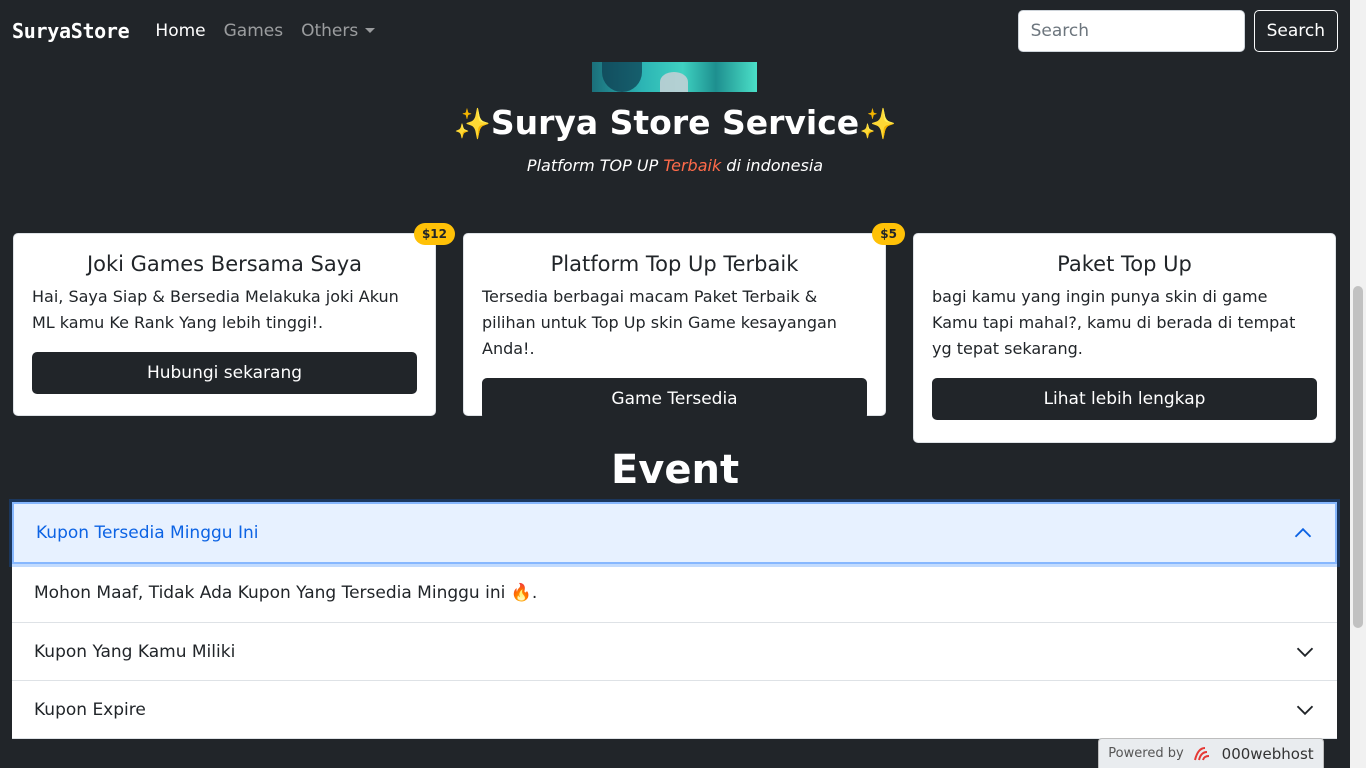 The image size is (1366, 768). I want to click on scrollbar, so click(1358, 384).